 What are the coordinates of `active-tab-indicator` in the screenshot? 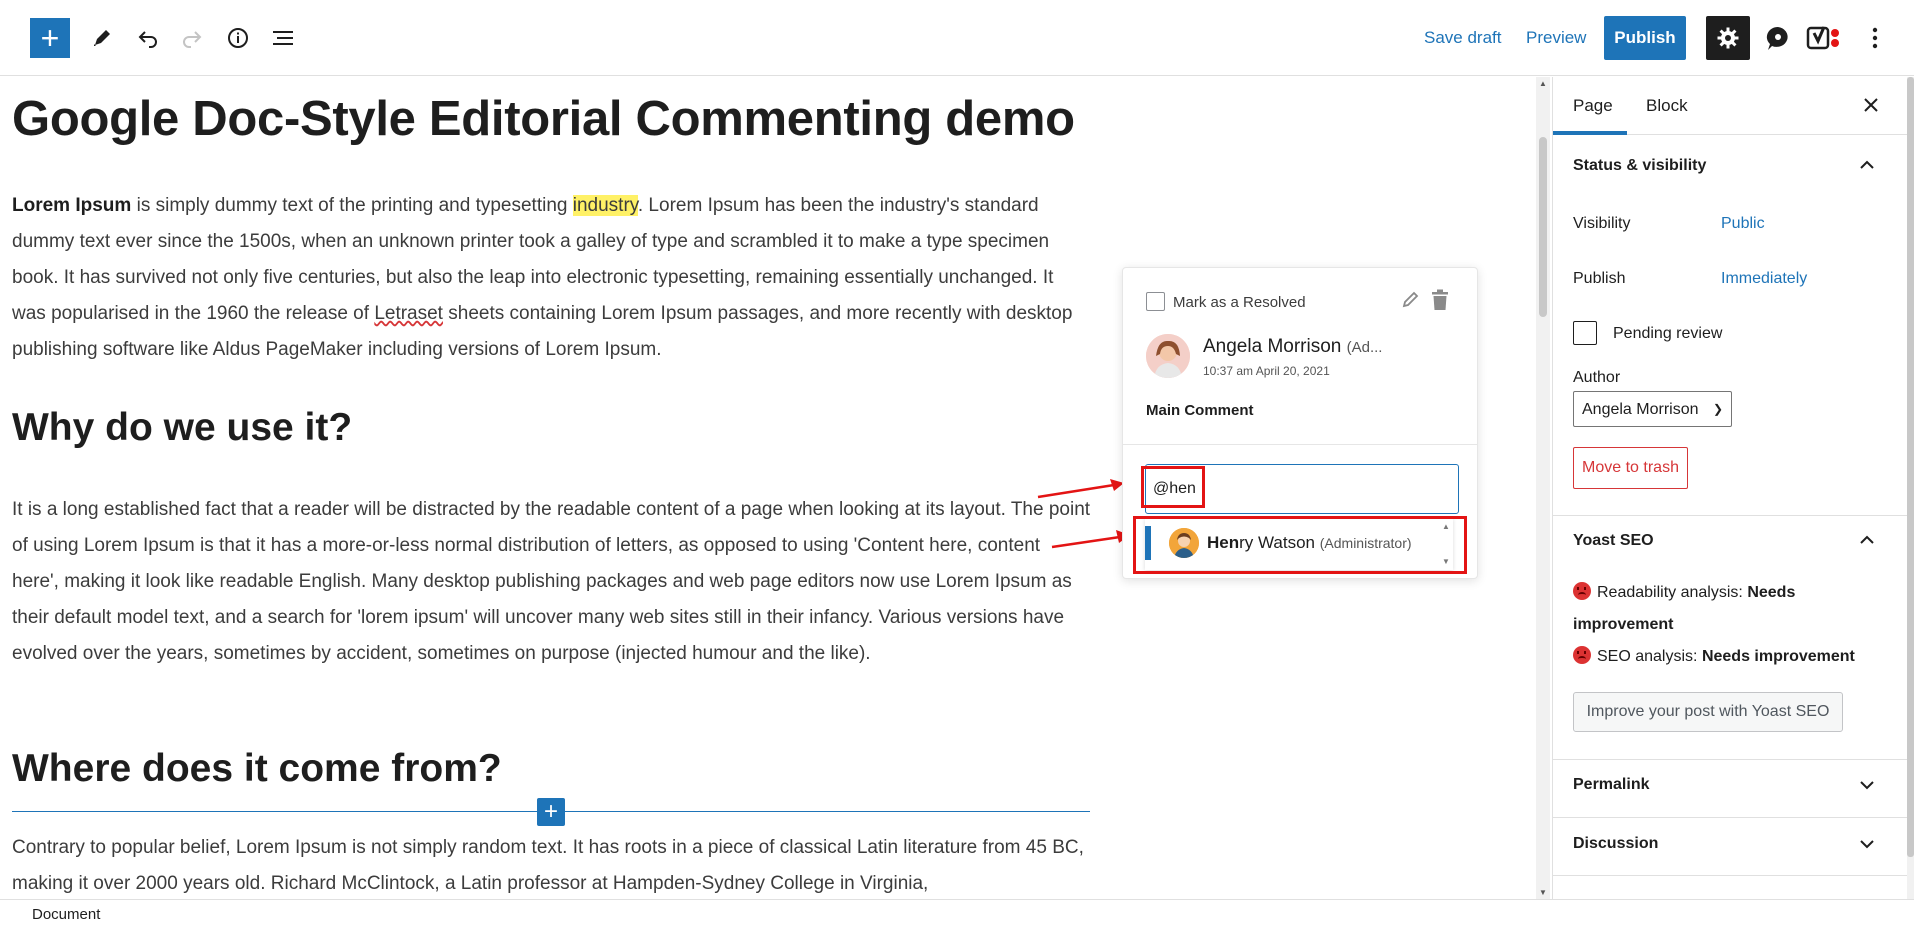 It's located at (1590, 133).